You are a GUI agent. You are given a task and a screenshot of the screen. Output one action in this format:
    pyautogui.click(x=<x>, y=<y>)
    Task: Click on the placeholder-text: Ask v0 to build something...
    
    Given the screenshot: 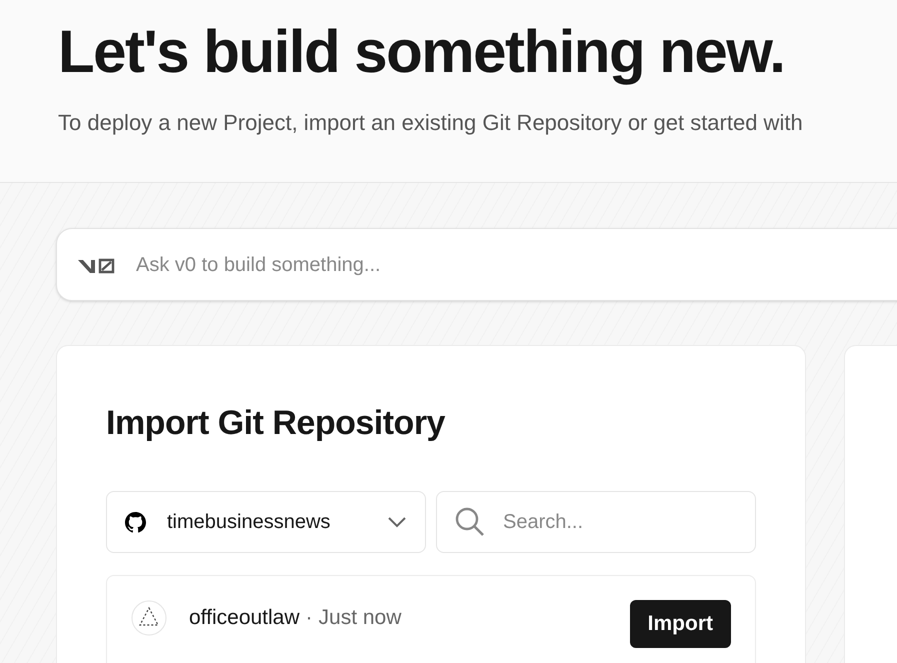 What is the action you would take?
    pyautogui.click(x=258, y=265)
    